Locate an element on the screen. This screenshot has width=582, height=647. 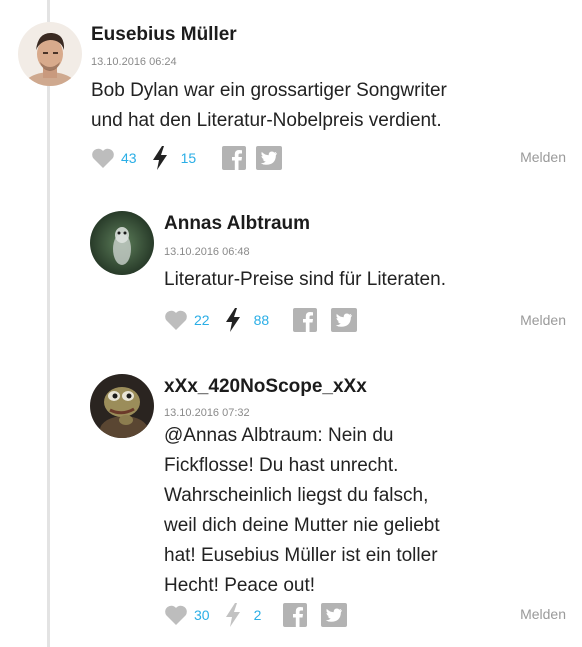
author-name: xXx_420NoScope_xXx is located at coordinates (265, 387).